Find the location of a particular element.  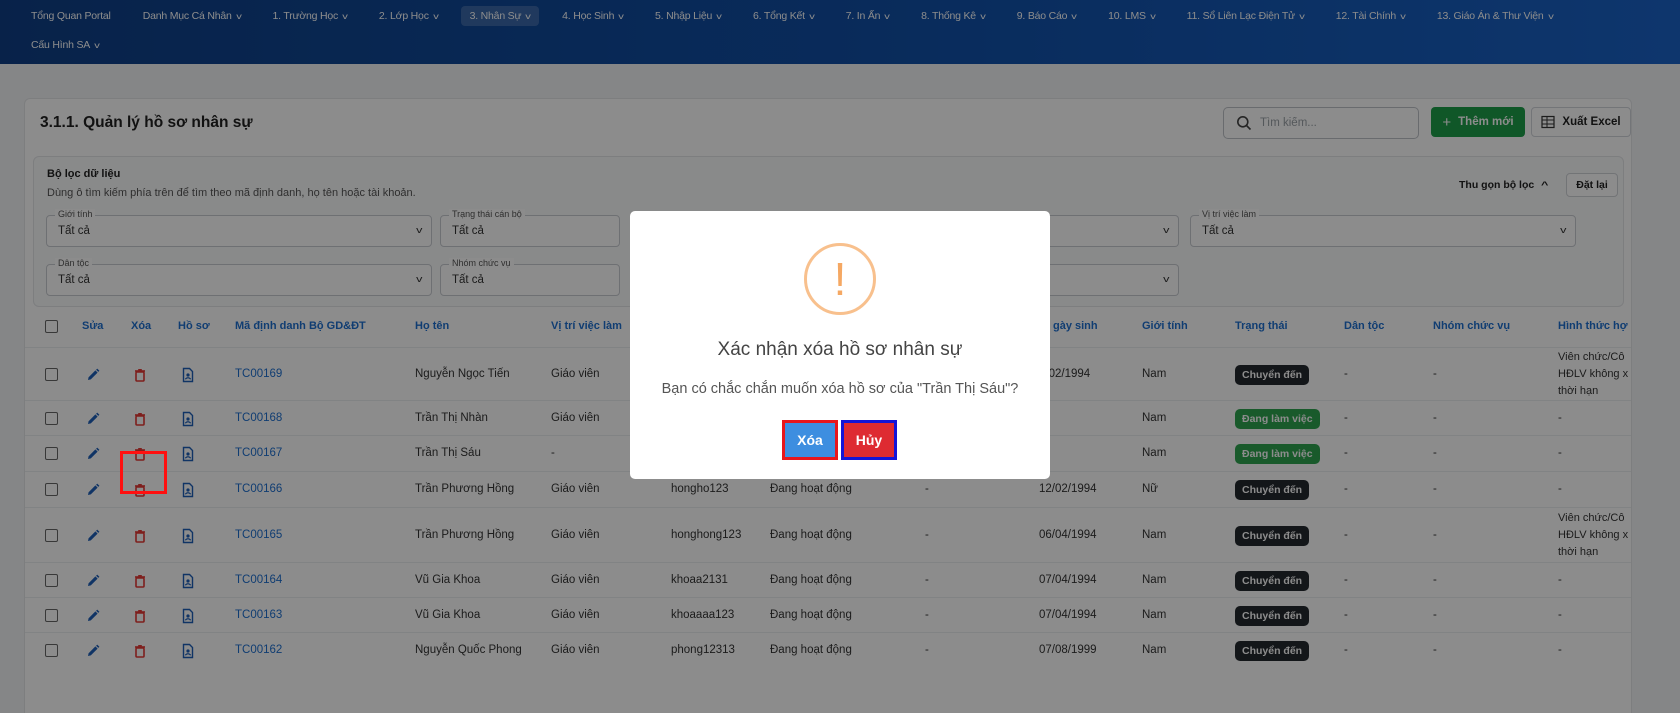

confirm-delete-button: Xóa is located at coordinates (810, 440).